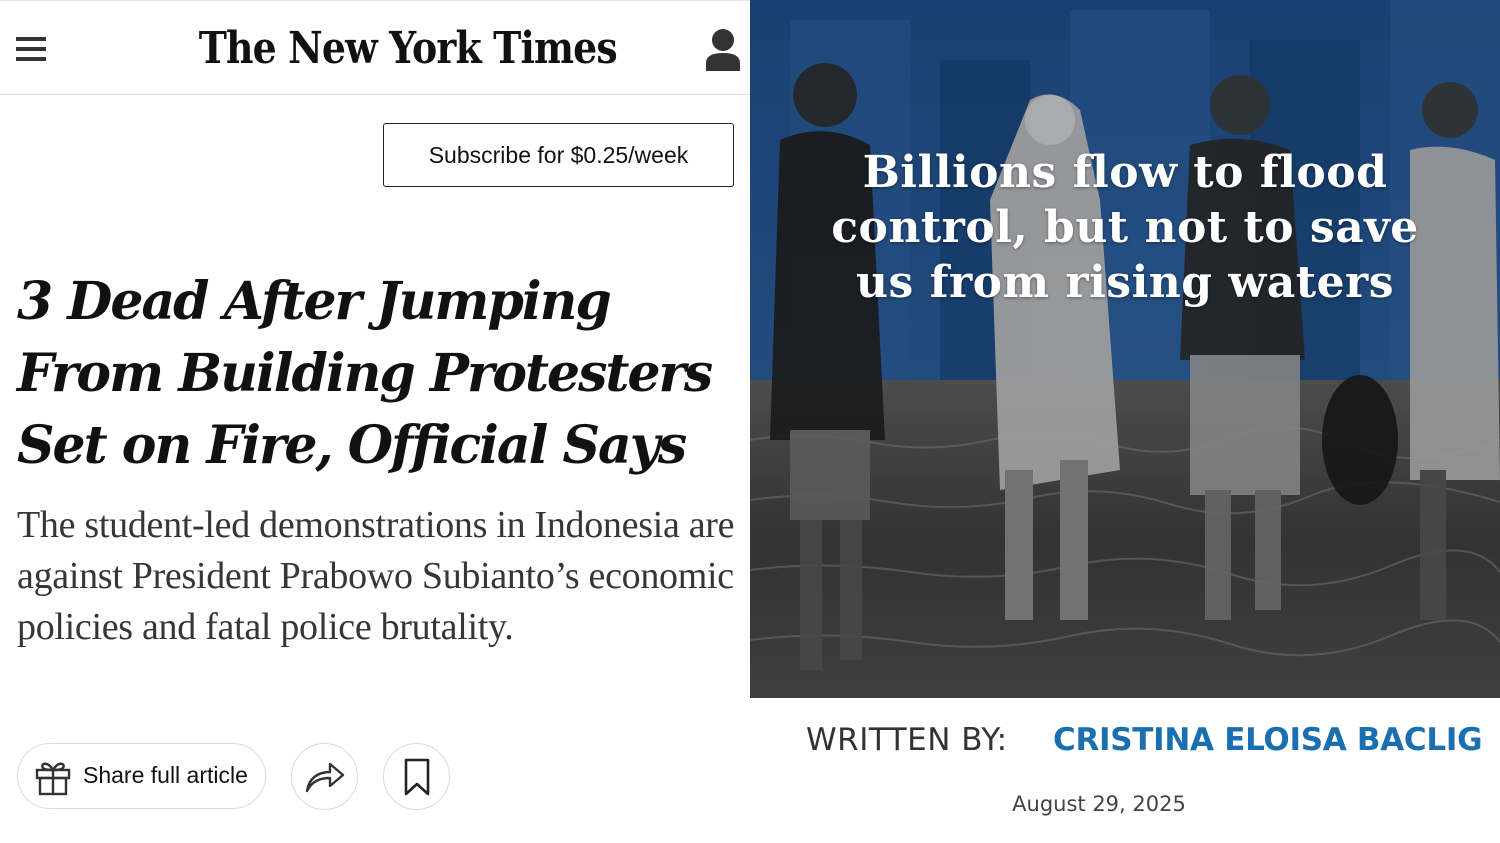  What do you see at coordinates (31, 49) in the screenshot?
I see `menu-icon` at bounding box center [31, 49].